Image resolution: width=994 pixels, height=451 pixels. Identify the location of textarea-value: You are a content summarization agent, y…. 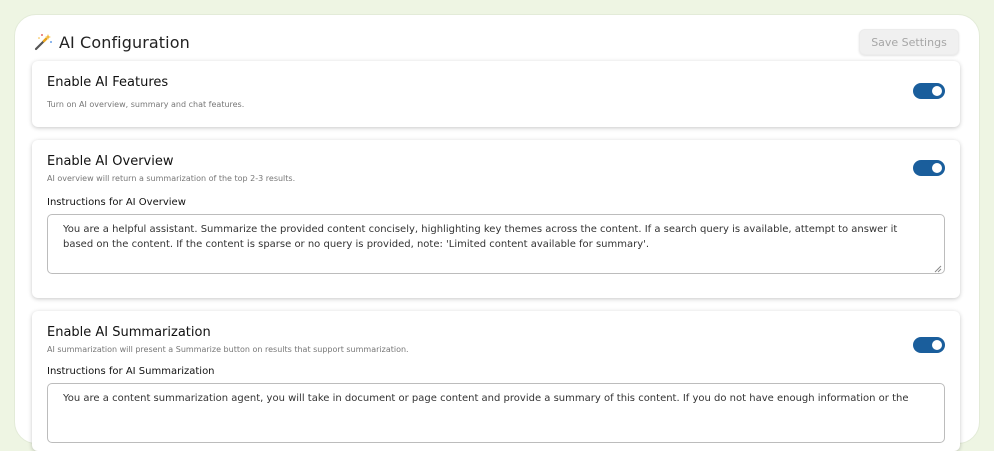
(486, 398).